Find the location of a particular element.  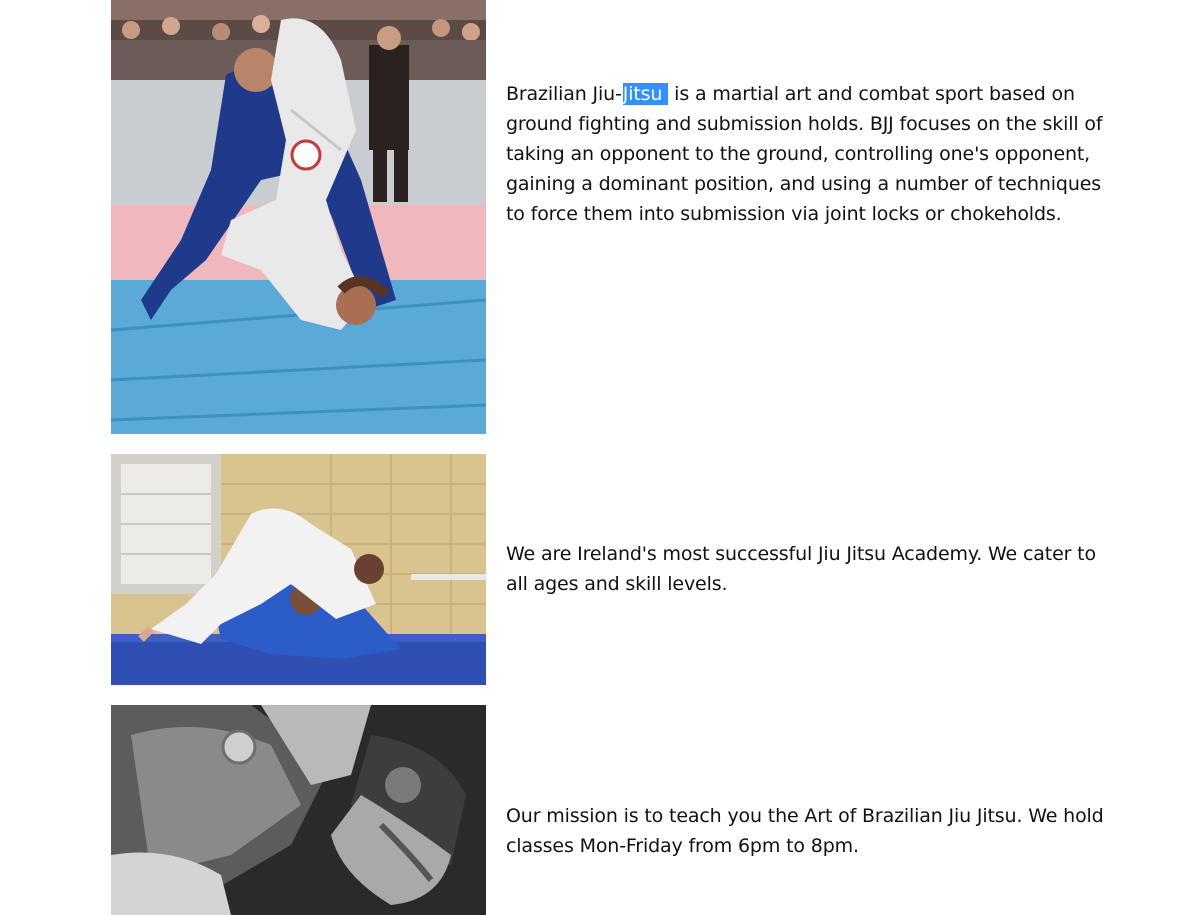

gym-photo-illustration is located at coordinates (298, 569).